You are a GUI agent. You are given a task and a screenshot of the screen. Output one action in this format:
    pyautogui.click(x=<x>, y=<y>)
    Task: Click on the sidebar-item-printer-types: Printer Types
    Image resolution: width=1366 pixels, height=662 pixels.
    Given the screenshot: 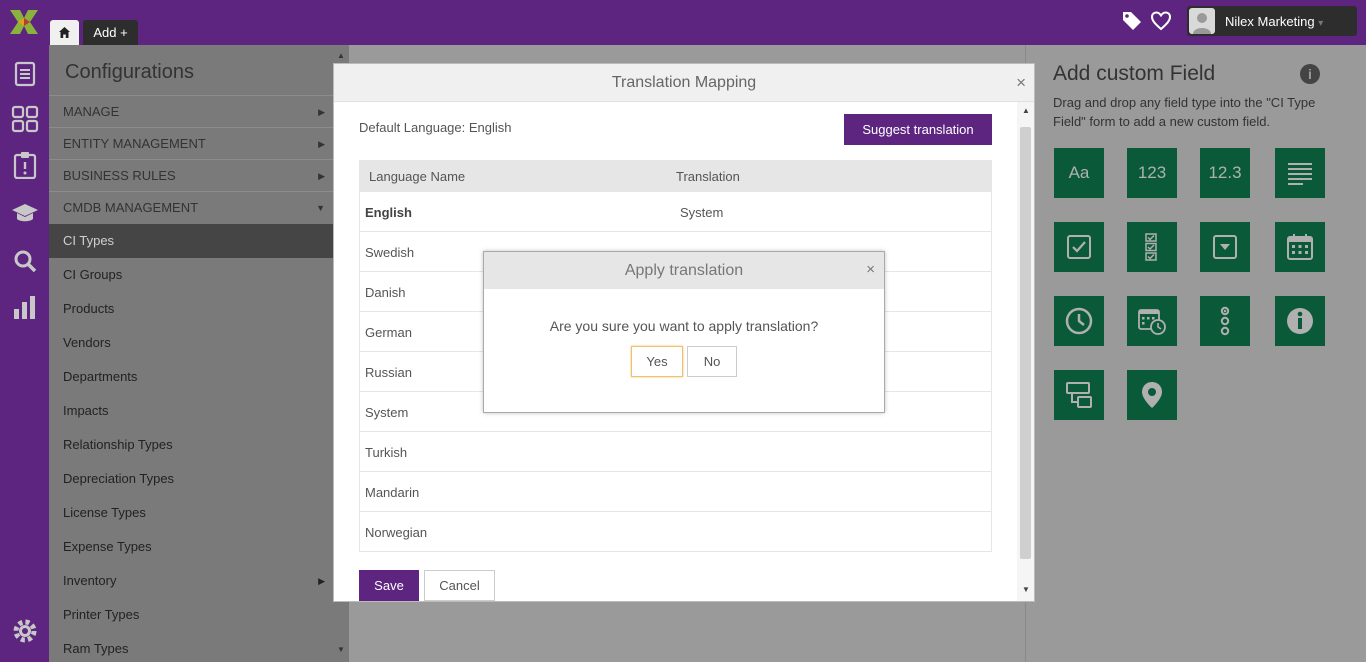 What is the action you would take?
    pyautogui.click(x=191, y=615)
    